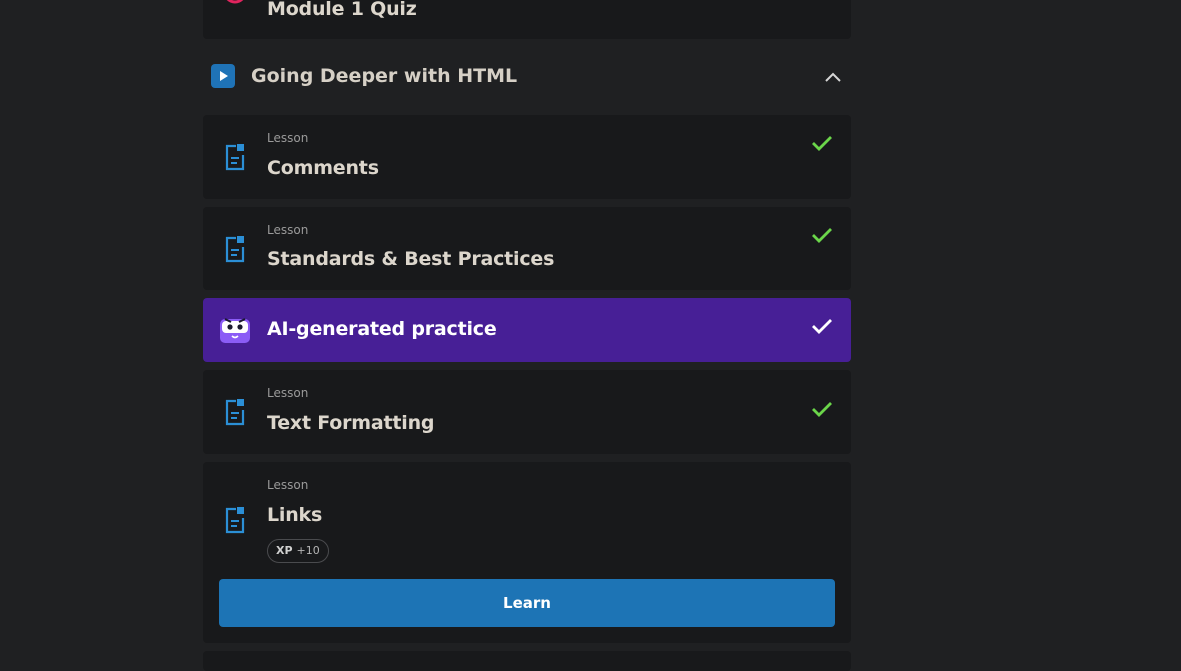 This screenshot has width=1181, height=671. I want to click on xp-value: +10, so click(308, 550).